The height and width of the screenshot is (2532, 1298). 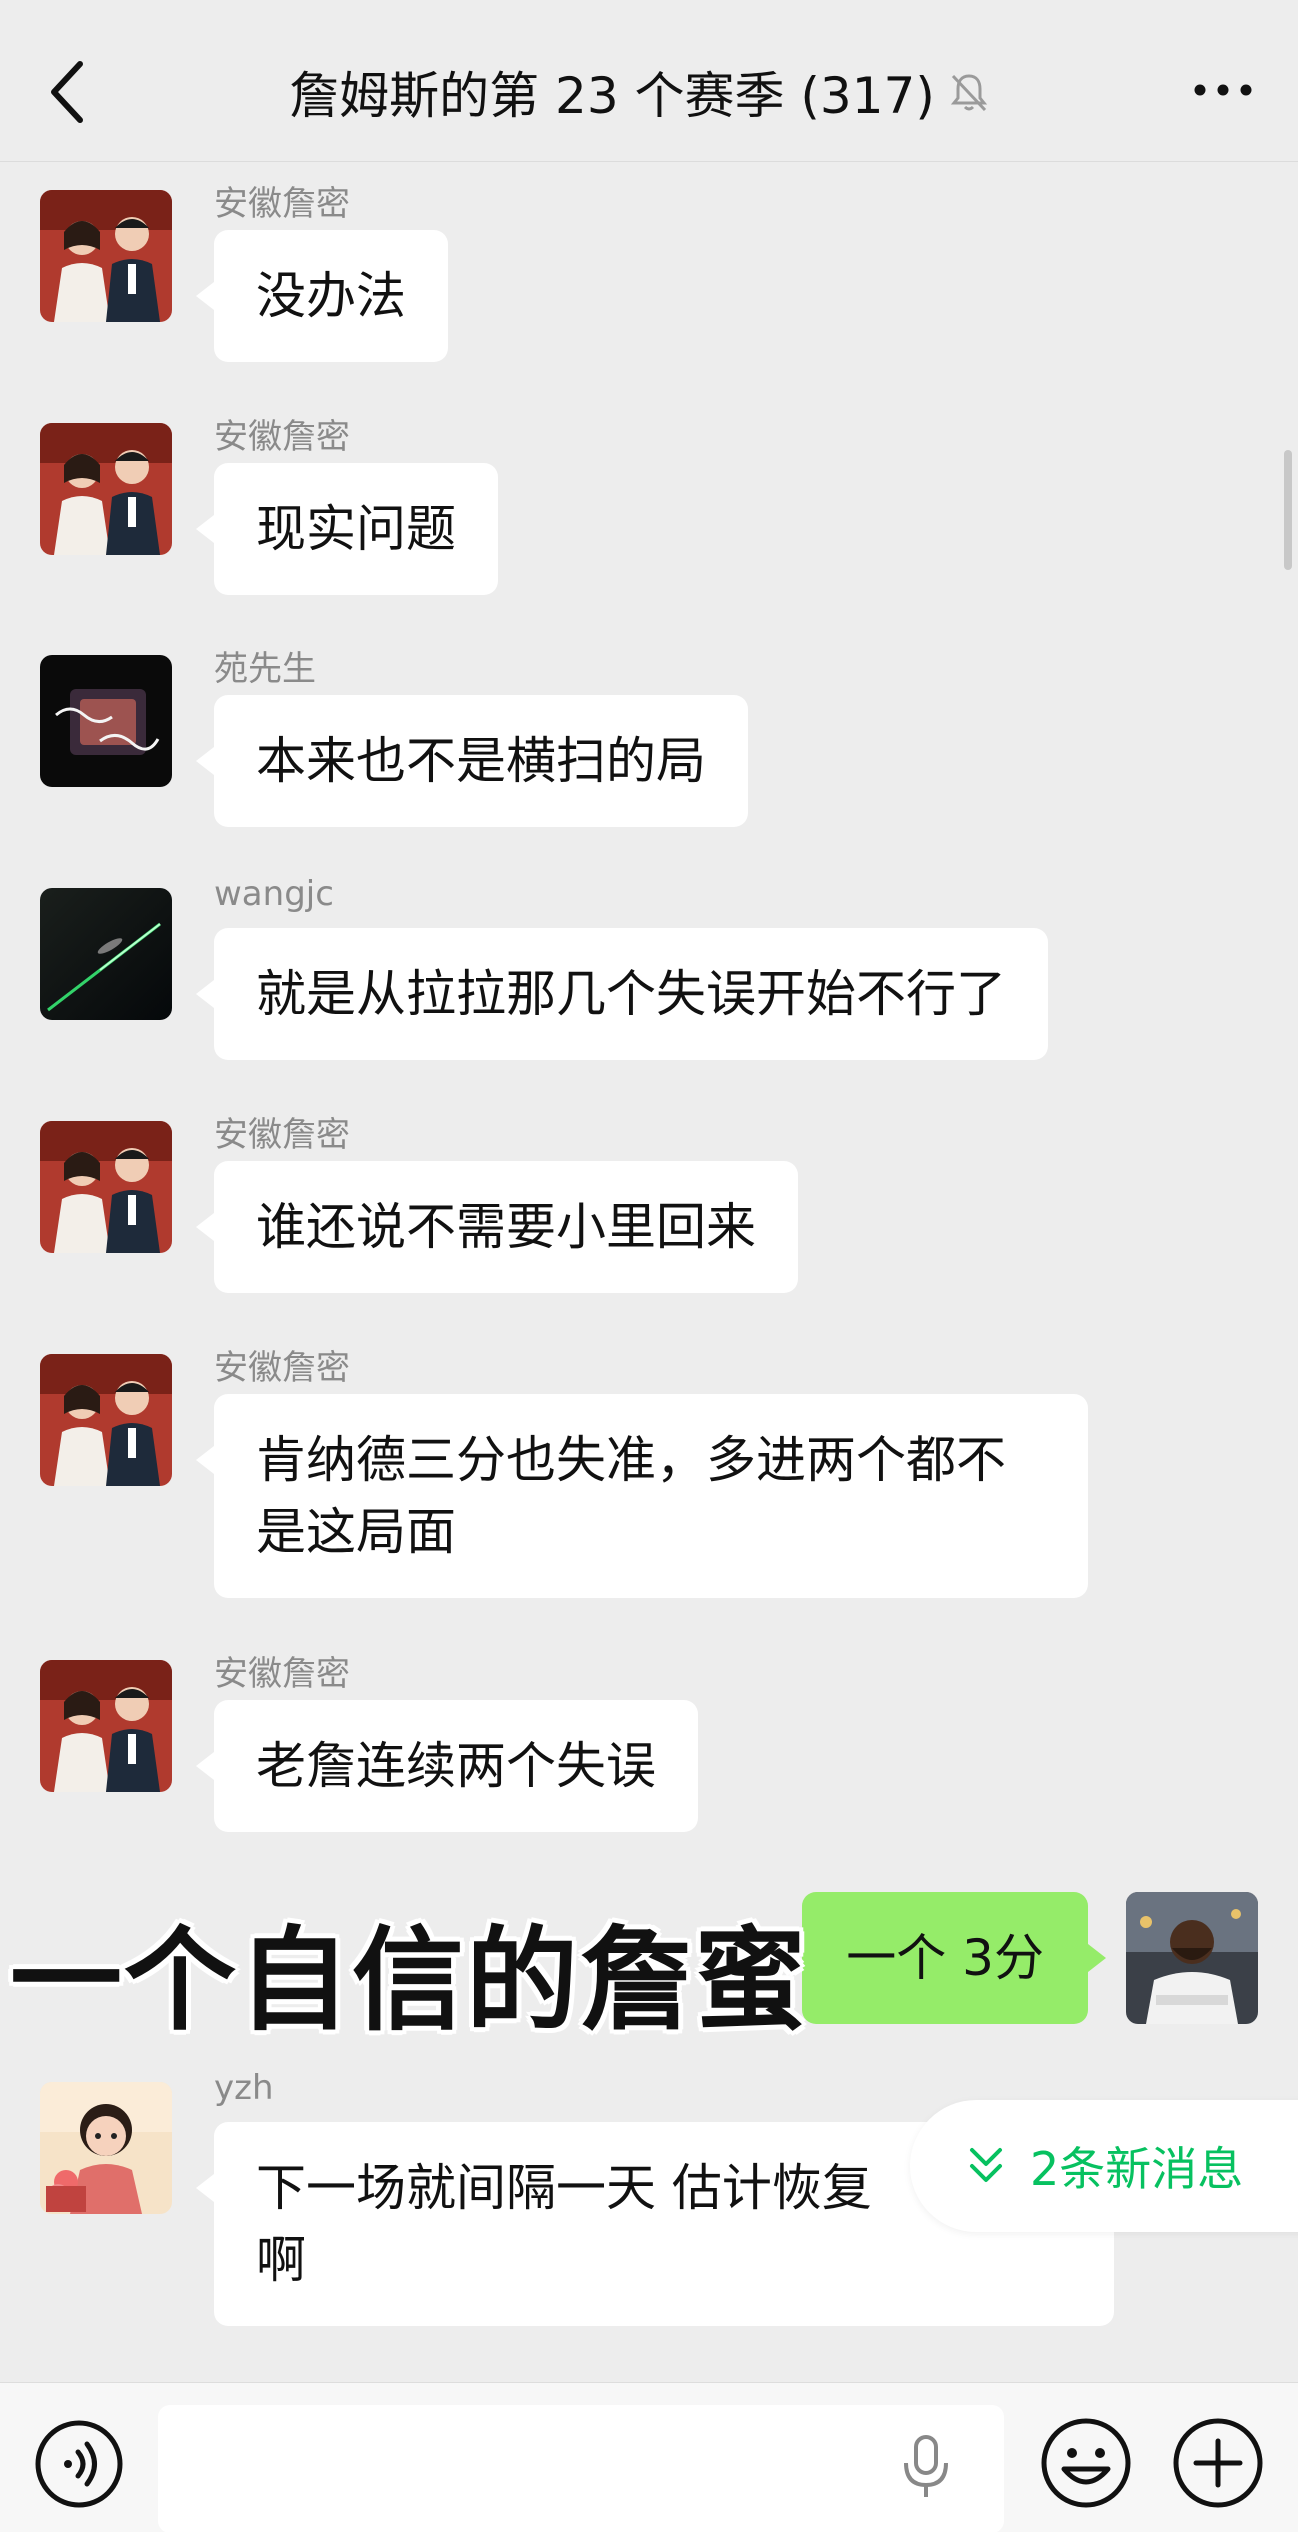 What do you see at coordinates (265, 669) in the screenshot?
I see `sender-name: 苑先生` at bounding box center [265, 669].